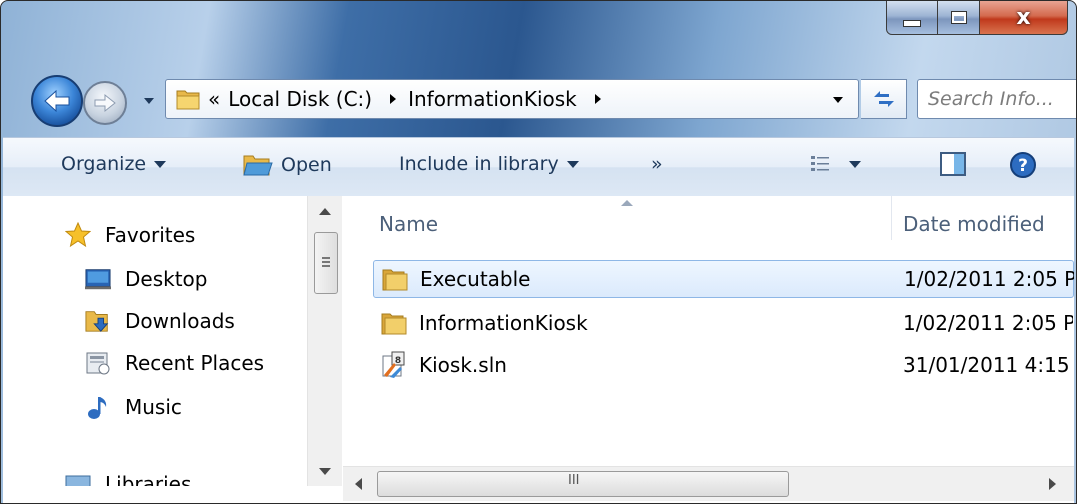 This screenshot has height=504, width=1077. I want to click on forward-button, so click(105, 103).